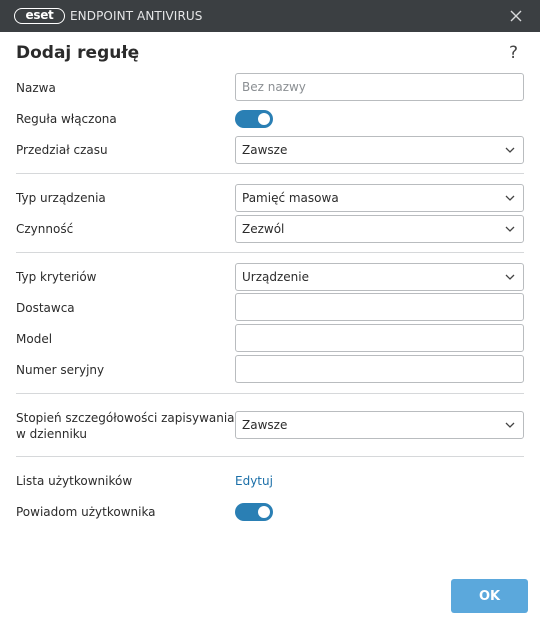 The width and height of the screenshot is (540, 625). I want to click on time-slot-label: Przedział czasu, so click(62, 150).